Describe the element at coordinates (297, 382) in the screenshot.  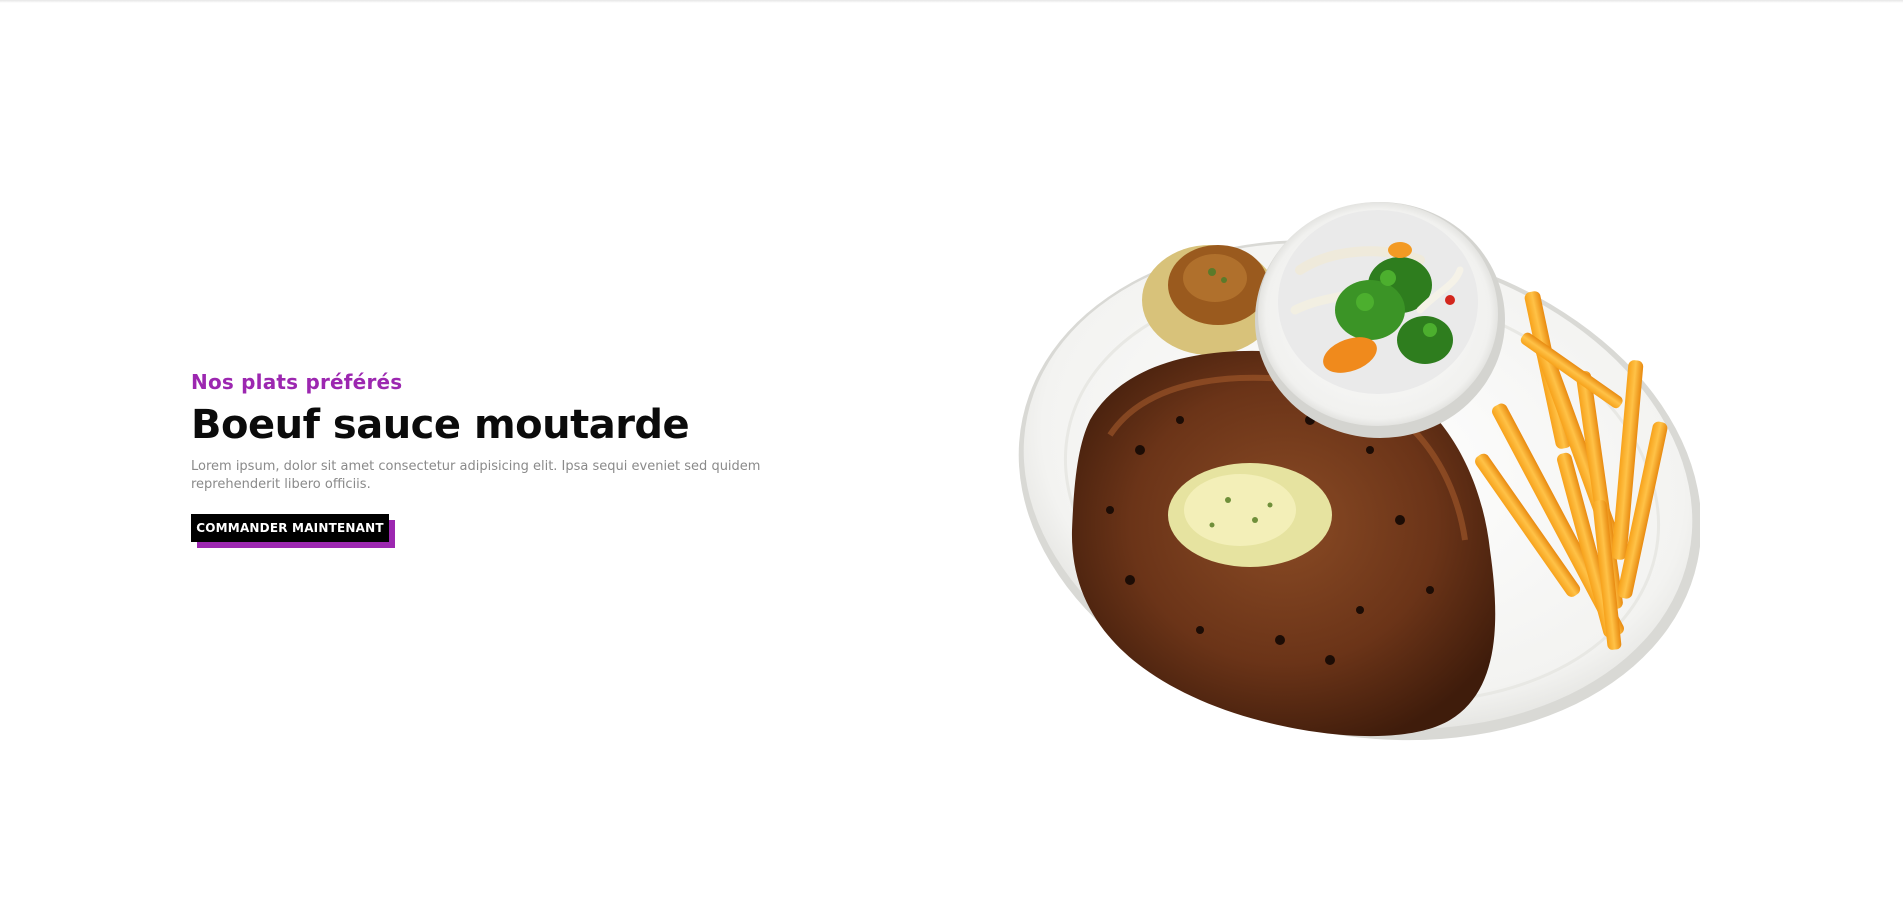
I see `hero-subtitle: Nos plats préférés` at that location.